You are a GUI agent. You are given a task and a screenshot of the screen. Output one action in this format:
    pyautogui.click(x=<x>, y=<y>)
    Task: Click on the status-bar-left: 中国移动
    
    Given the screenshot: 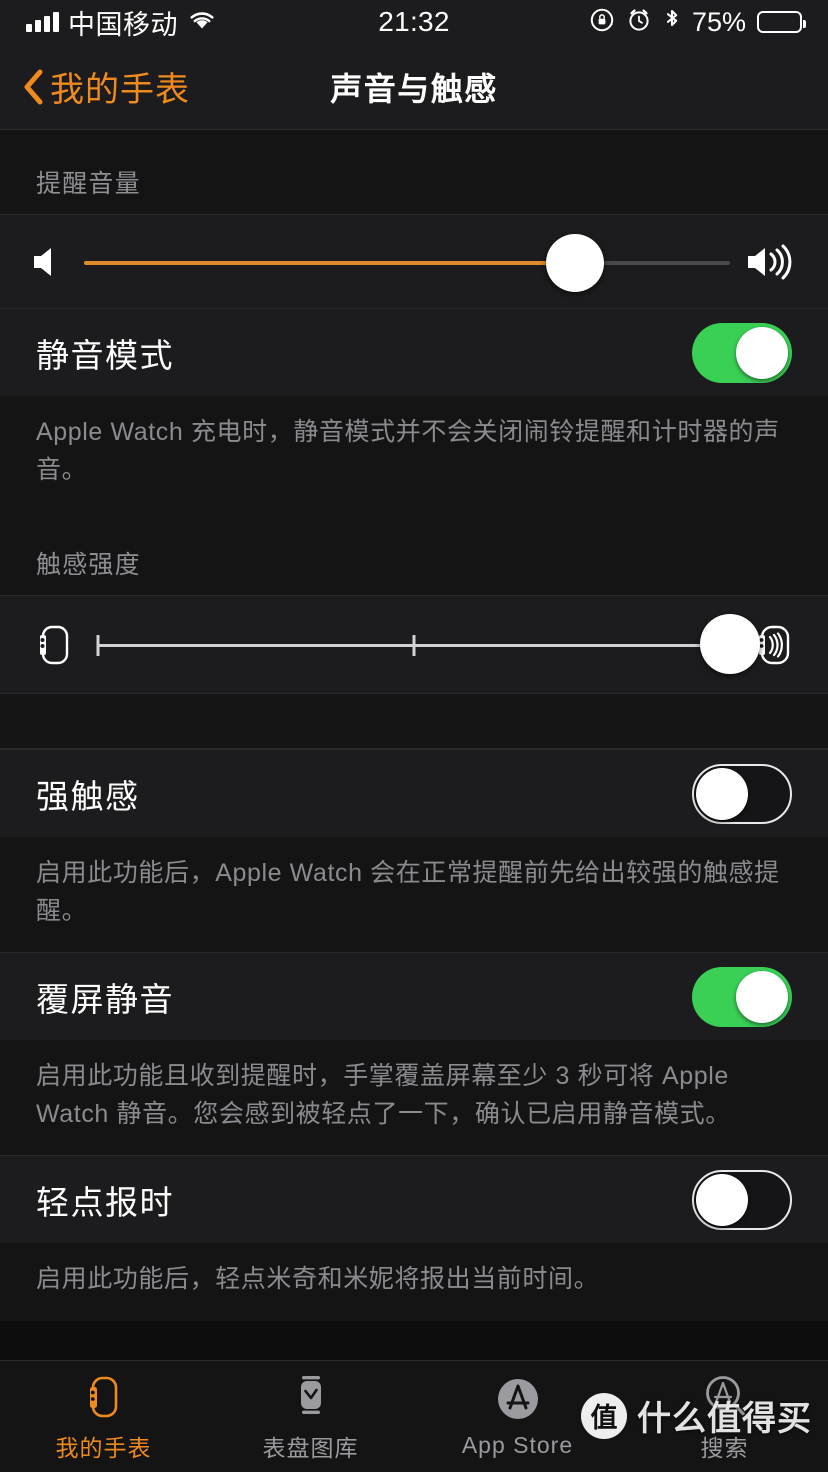 What is the action you would take?
    pyautogui.click(x=121, y=22)
    